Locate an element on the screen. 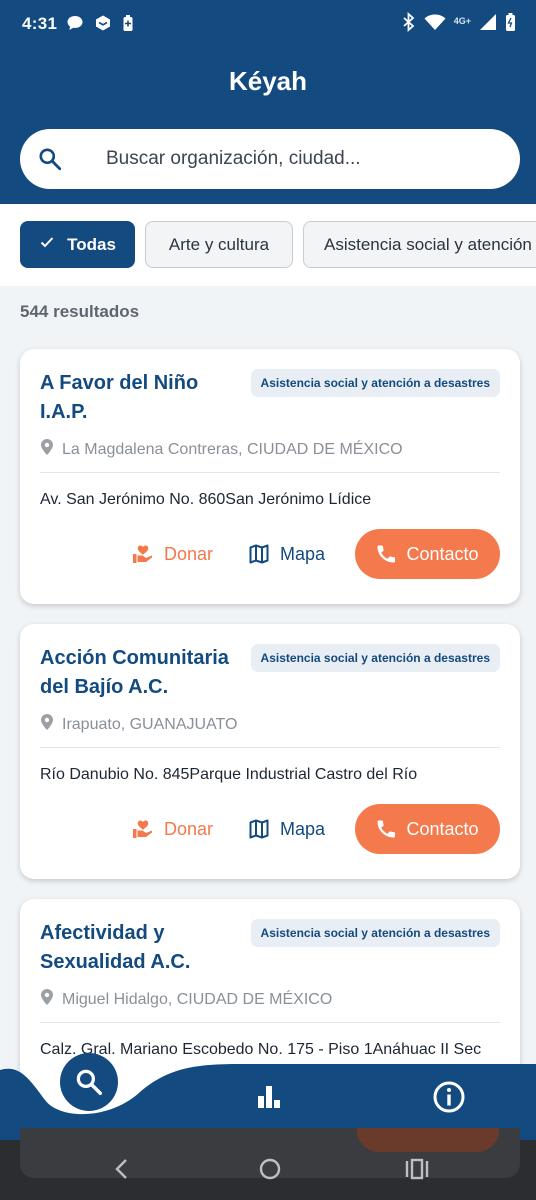 This screenshot has height=1200, width=536. info-icon is located at coordinates (449, 1097).